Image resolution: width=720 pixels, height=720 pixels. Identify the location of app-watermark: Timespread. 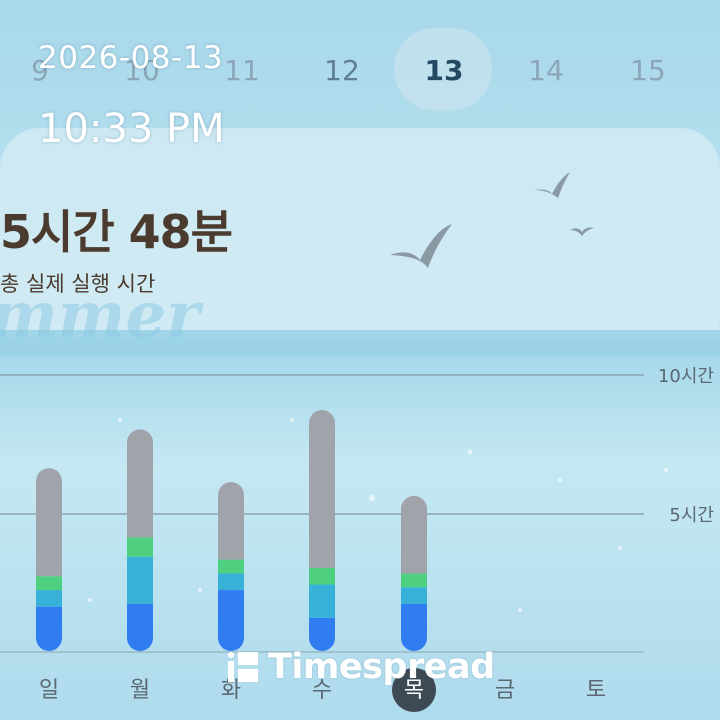
(361, 667).